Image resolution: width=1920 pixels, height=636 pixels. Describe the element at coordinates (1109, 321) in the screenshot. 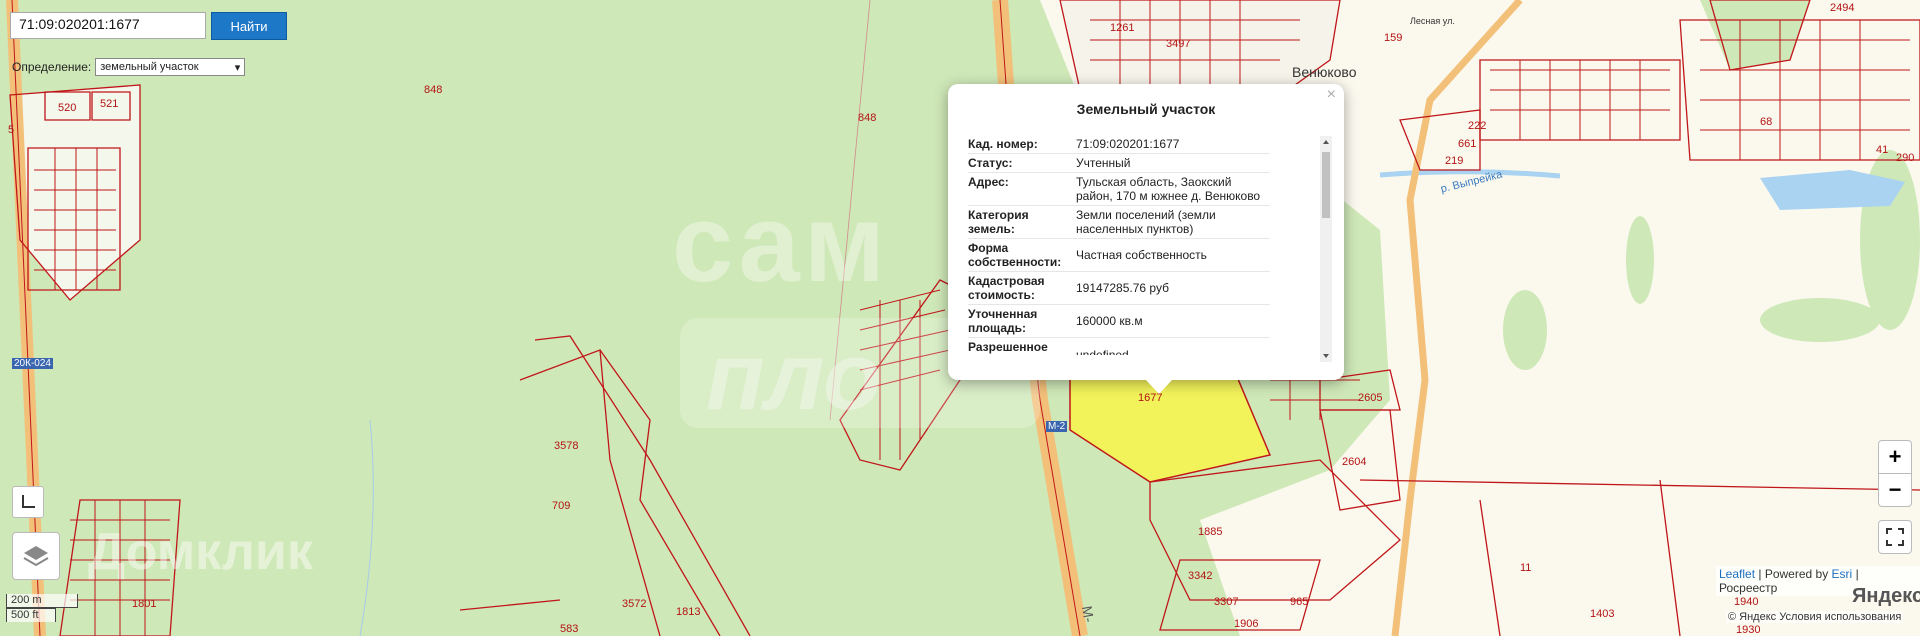

I see `row-value: 160000 кв.м` at that location.